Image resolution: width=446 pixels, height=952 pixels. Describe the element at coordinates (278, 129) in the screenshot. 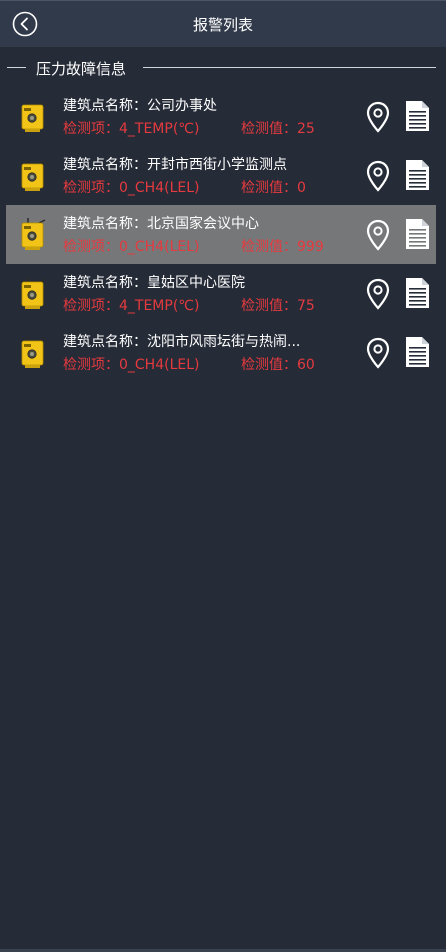

I see `detection-value: 检测值：25` at that location.